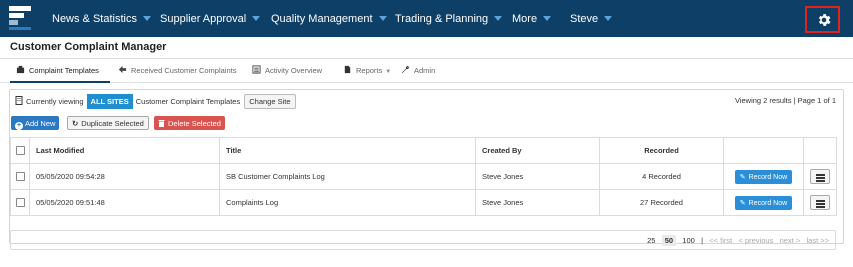 The image size is (853, 267). I want to click on table-header-row: Last Modified Title Created By Recorded, so click(423, 150).